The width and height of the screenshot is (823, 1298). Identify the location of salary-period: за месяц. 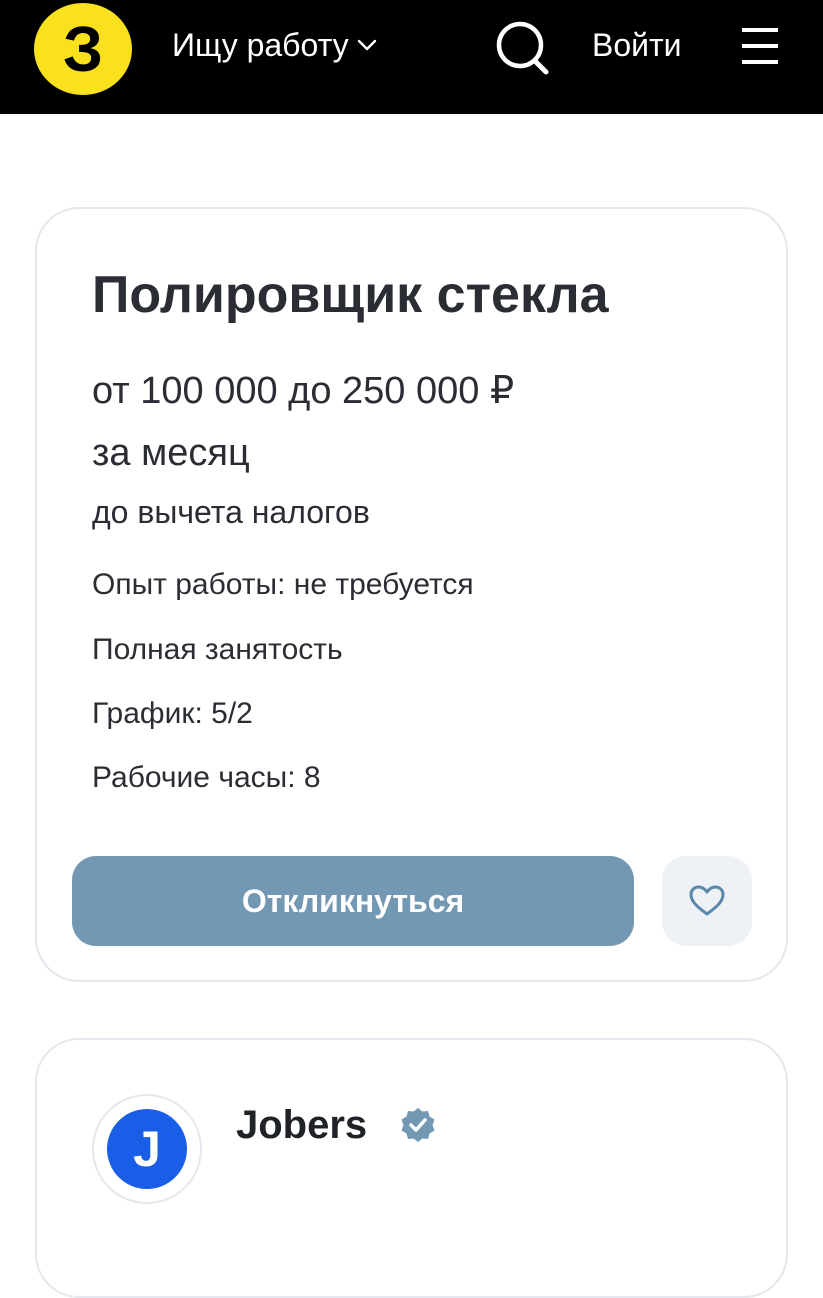
(171, 453).